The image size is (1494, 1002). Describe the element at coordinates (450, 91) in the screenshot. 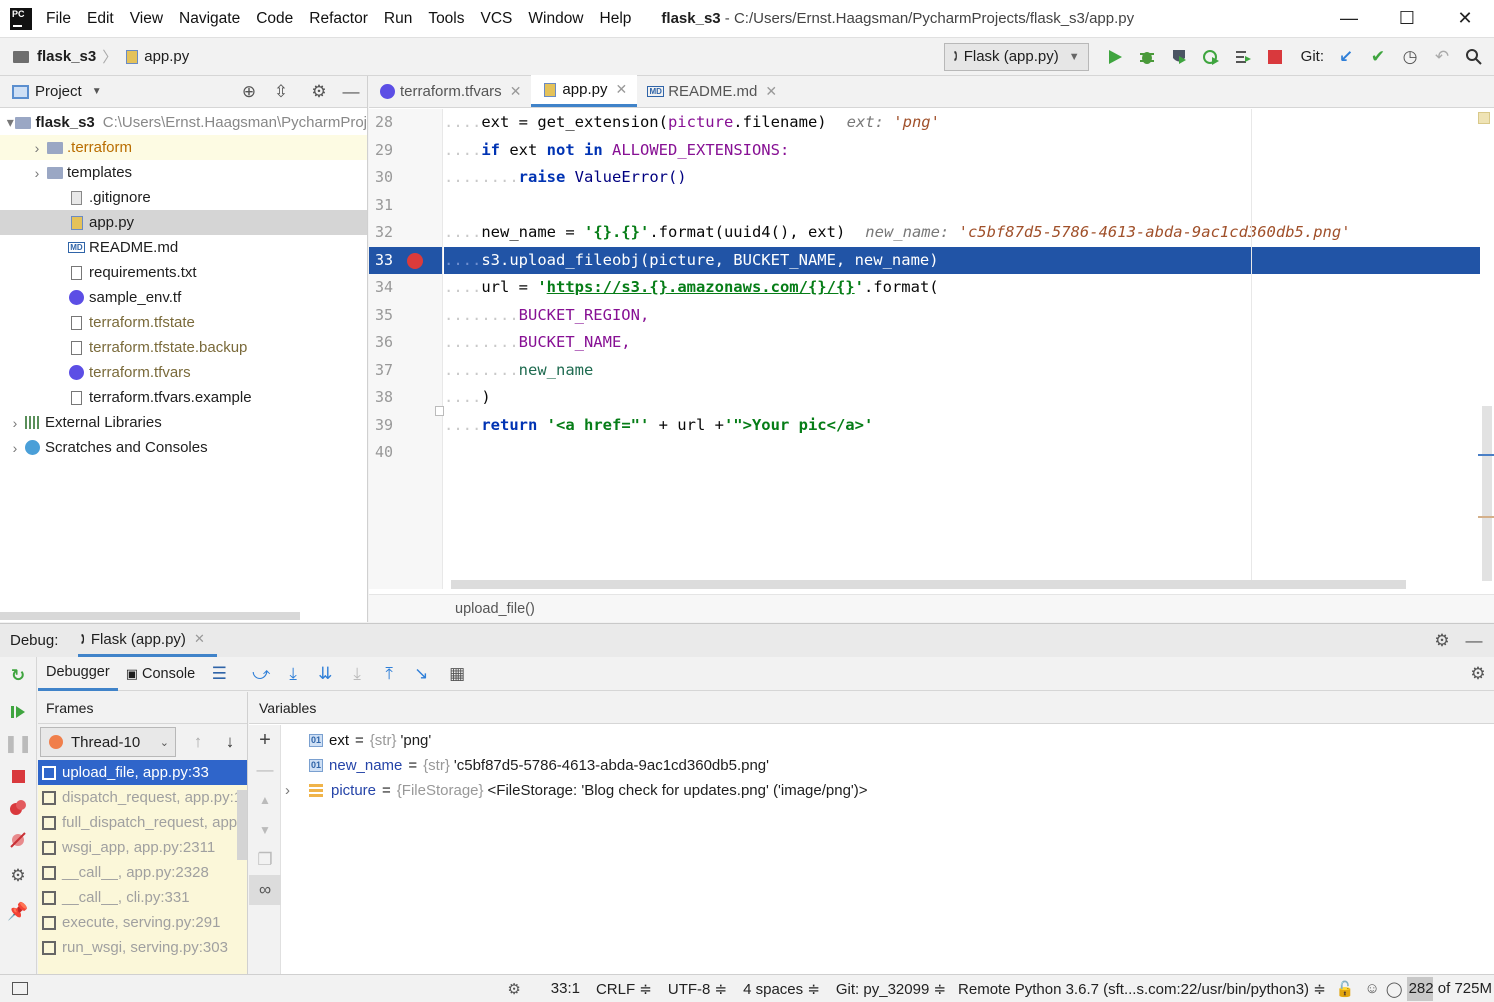

I see `tab-terraform-tfvars: terraform.tfvars ✕` at that location.